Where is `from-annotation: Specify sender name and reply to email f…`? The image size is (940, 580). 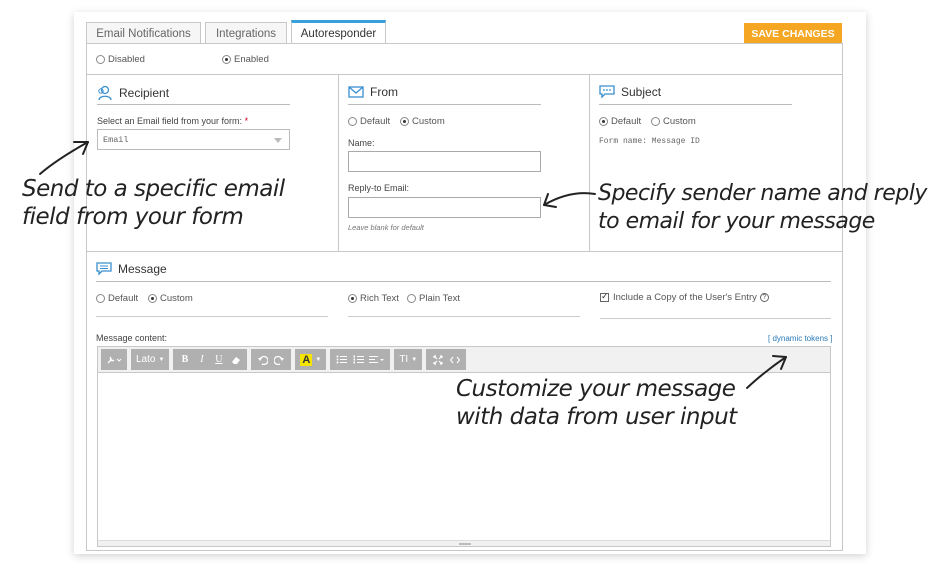 from-annotation: Specify sender name and reply to email f… is located at coordinates (762, 208).